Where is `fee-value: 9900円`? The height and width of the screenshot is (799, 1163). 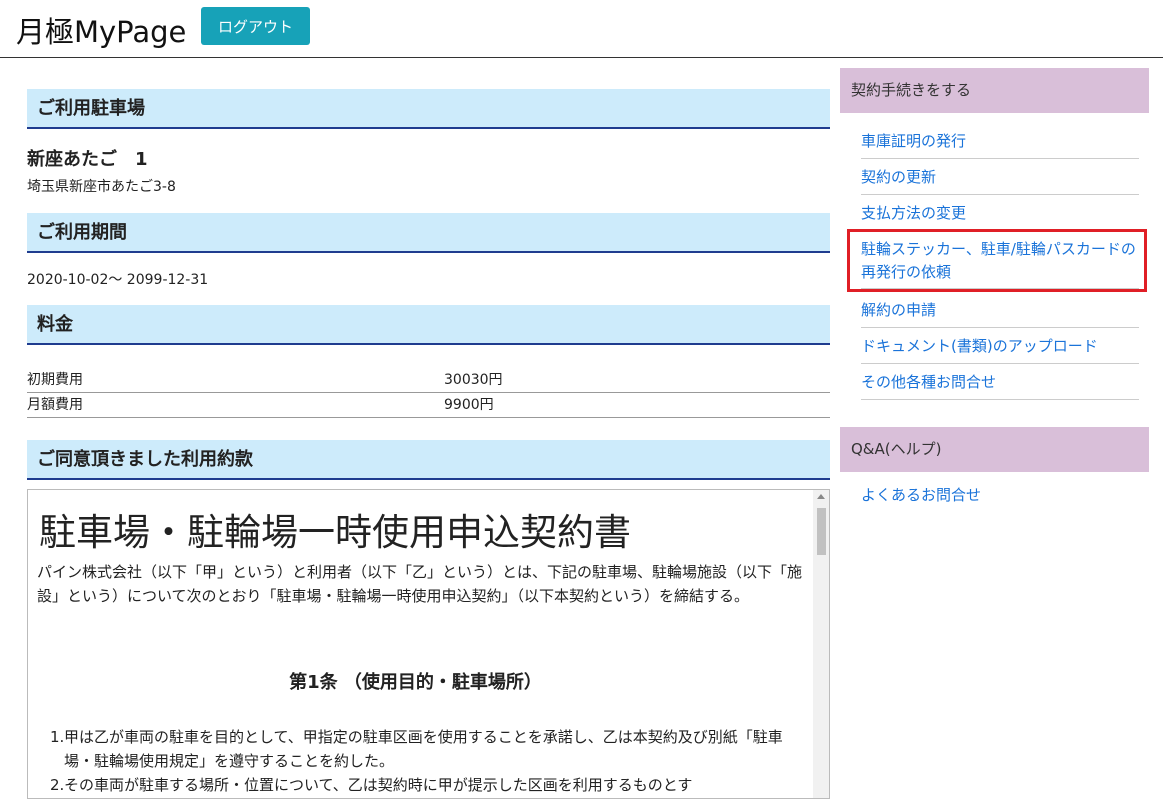 fee-value: 9900円 is located at coordinates (469, 405).